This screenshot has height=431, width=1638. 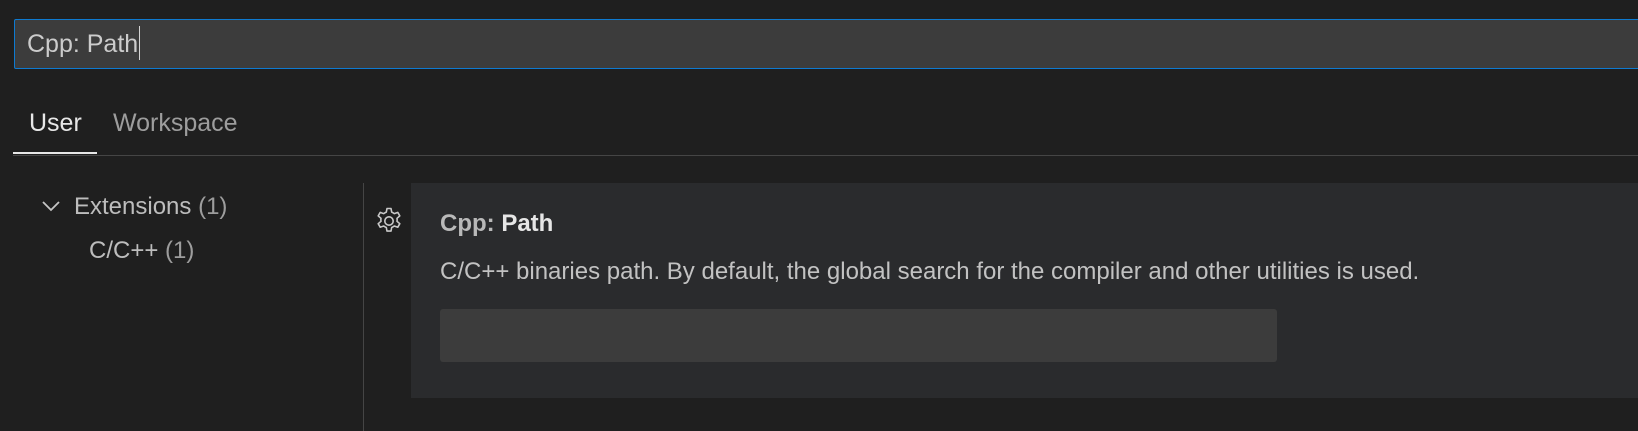 I want to click on toc-item-cpp-count: (1), so click(x=180, y=250).